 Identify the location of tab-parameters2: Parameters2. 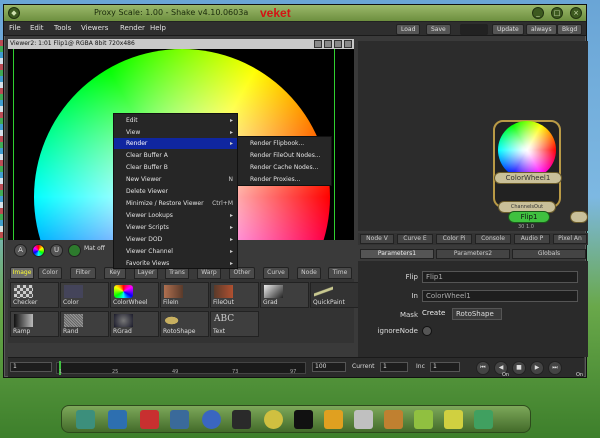
(473, 254).